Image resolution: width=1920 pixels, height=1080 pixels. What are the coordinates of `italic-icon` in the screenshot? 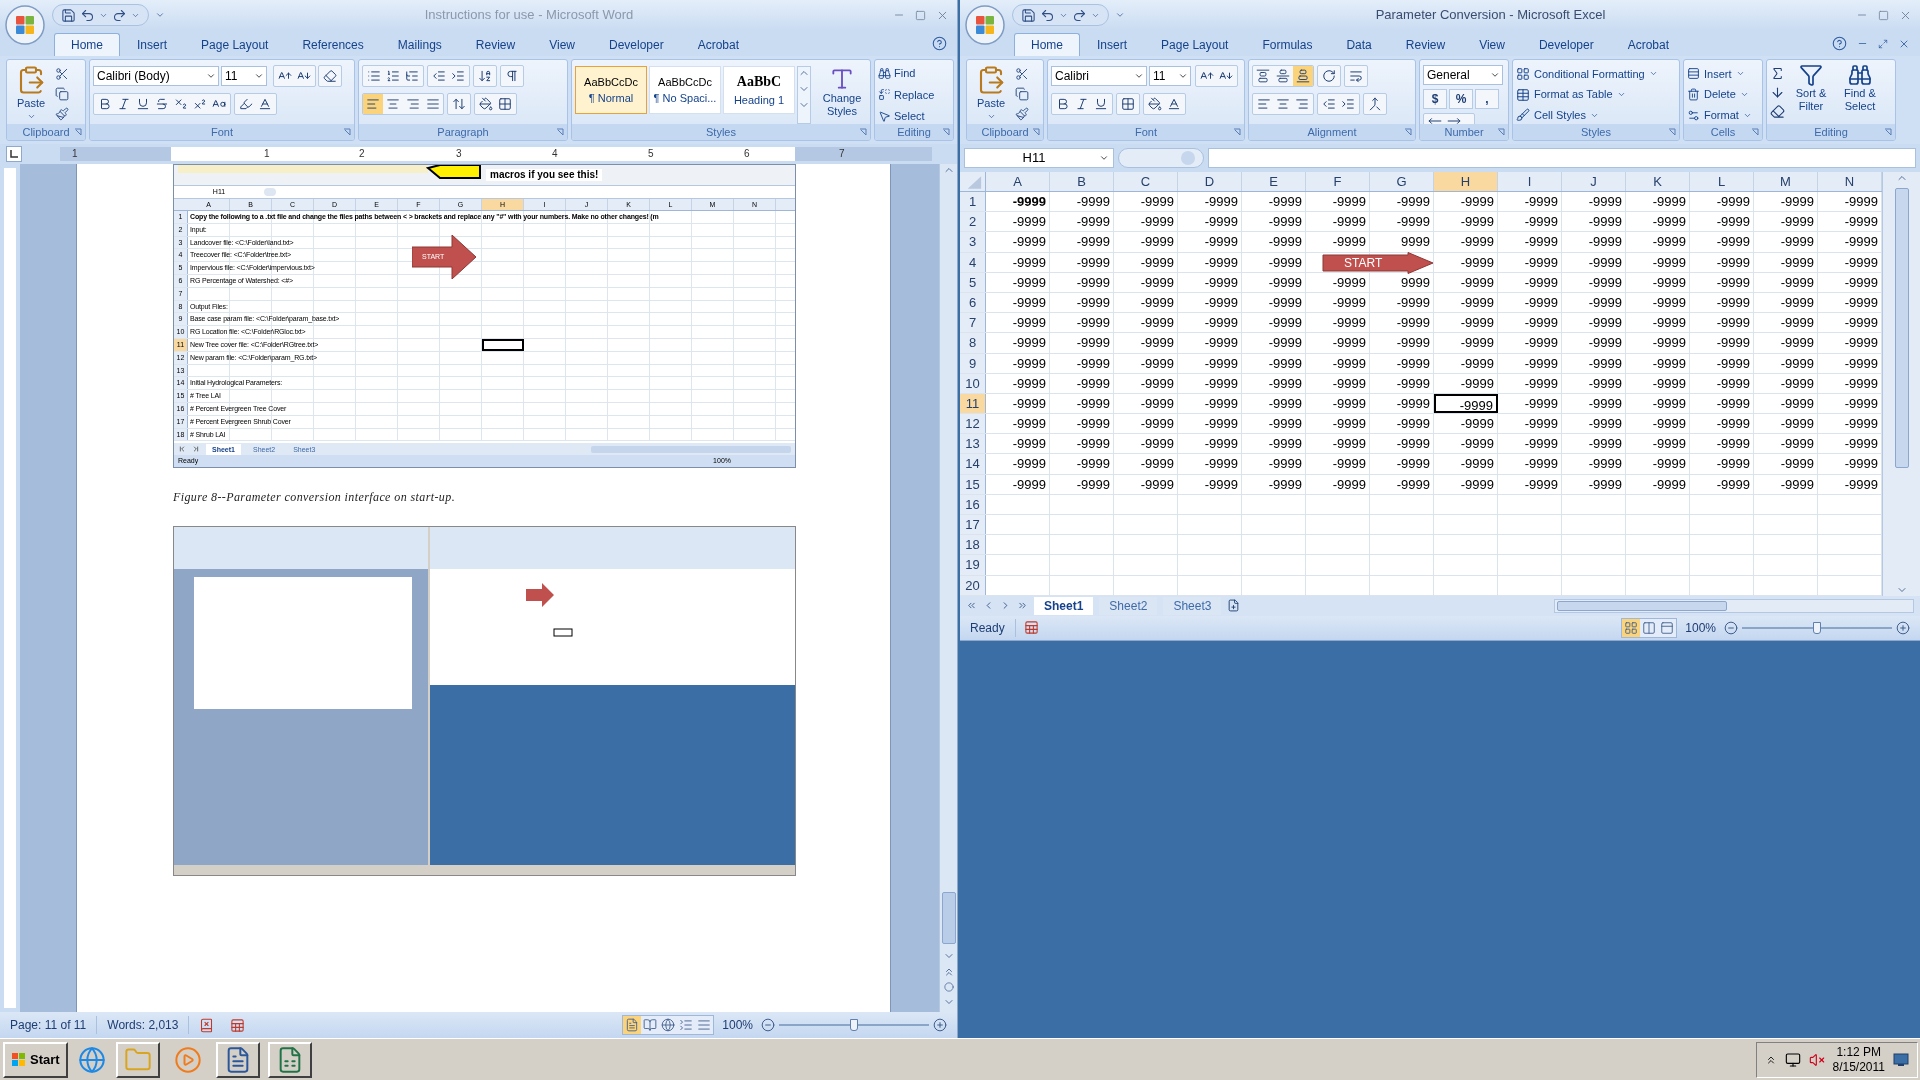 It's located at (1082, 104).